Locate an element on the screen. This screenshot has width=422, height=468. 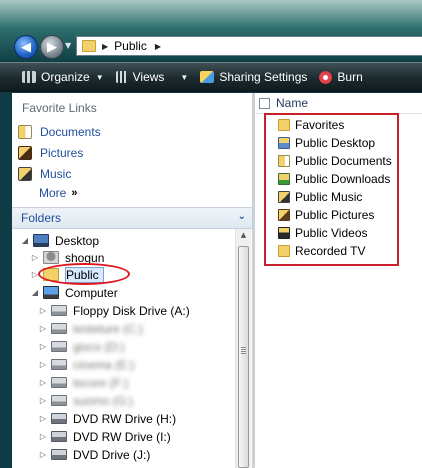
file-item-label: Public Downloads is located at coordinates (343, 178).